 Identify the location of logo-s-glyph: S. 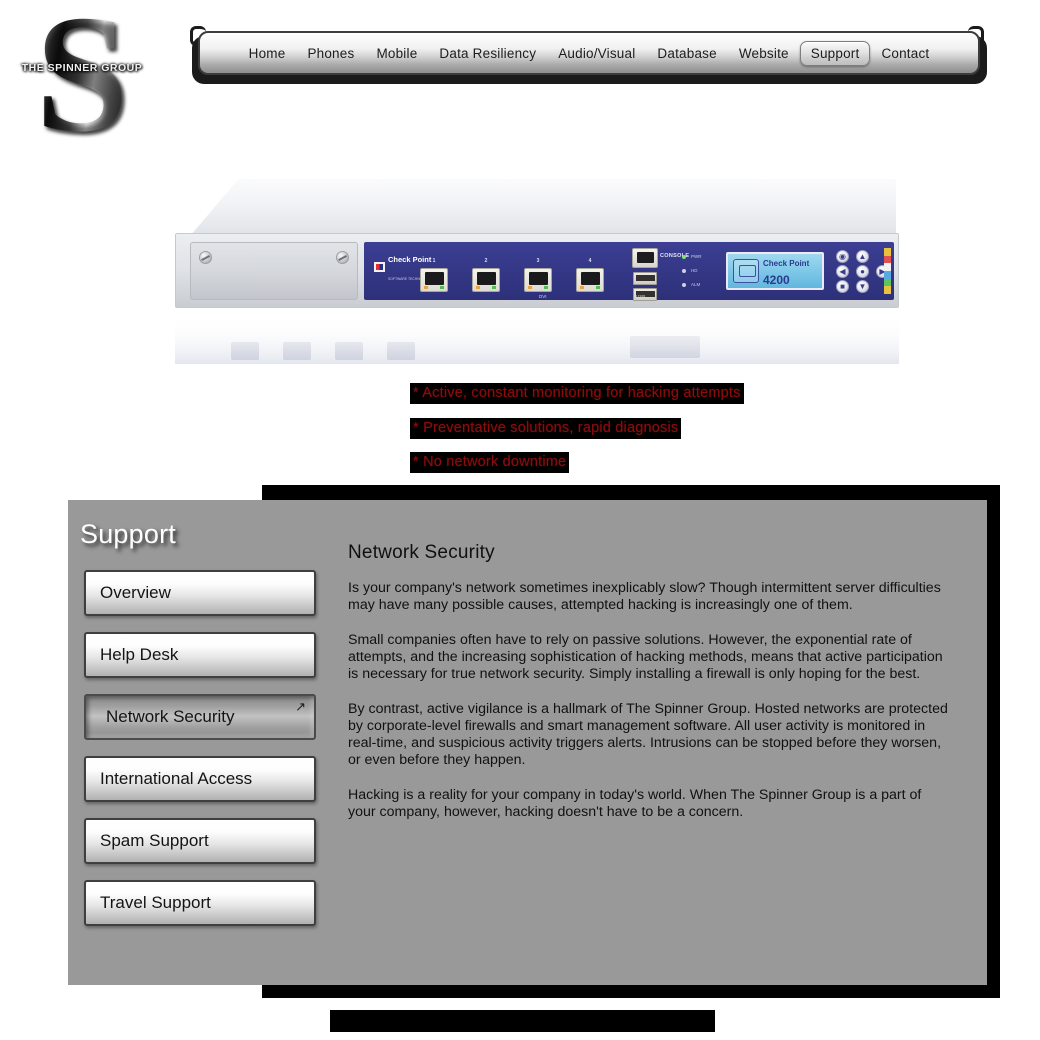
(82, 79).